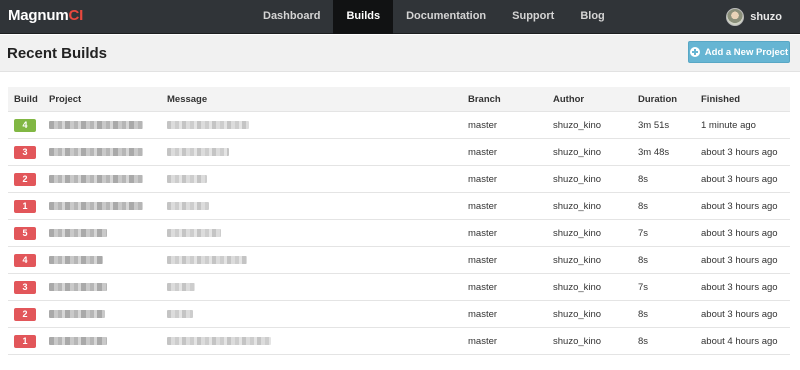  I want to click on brand-name: Magnum, so click(38, 15).